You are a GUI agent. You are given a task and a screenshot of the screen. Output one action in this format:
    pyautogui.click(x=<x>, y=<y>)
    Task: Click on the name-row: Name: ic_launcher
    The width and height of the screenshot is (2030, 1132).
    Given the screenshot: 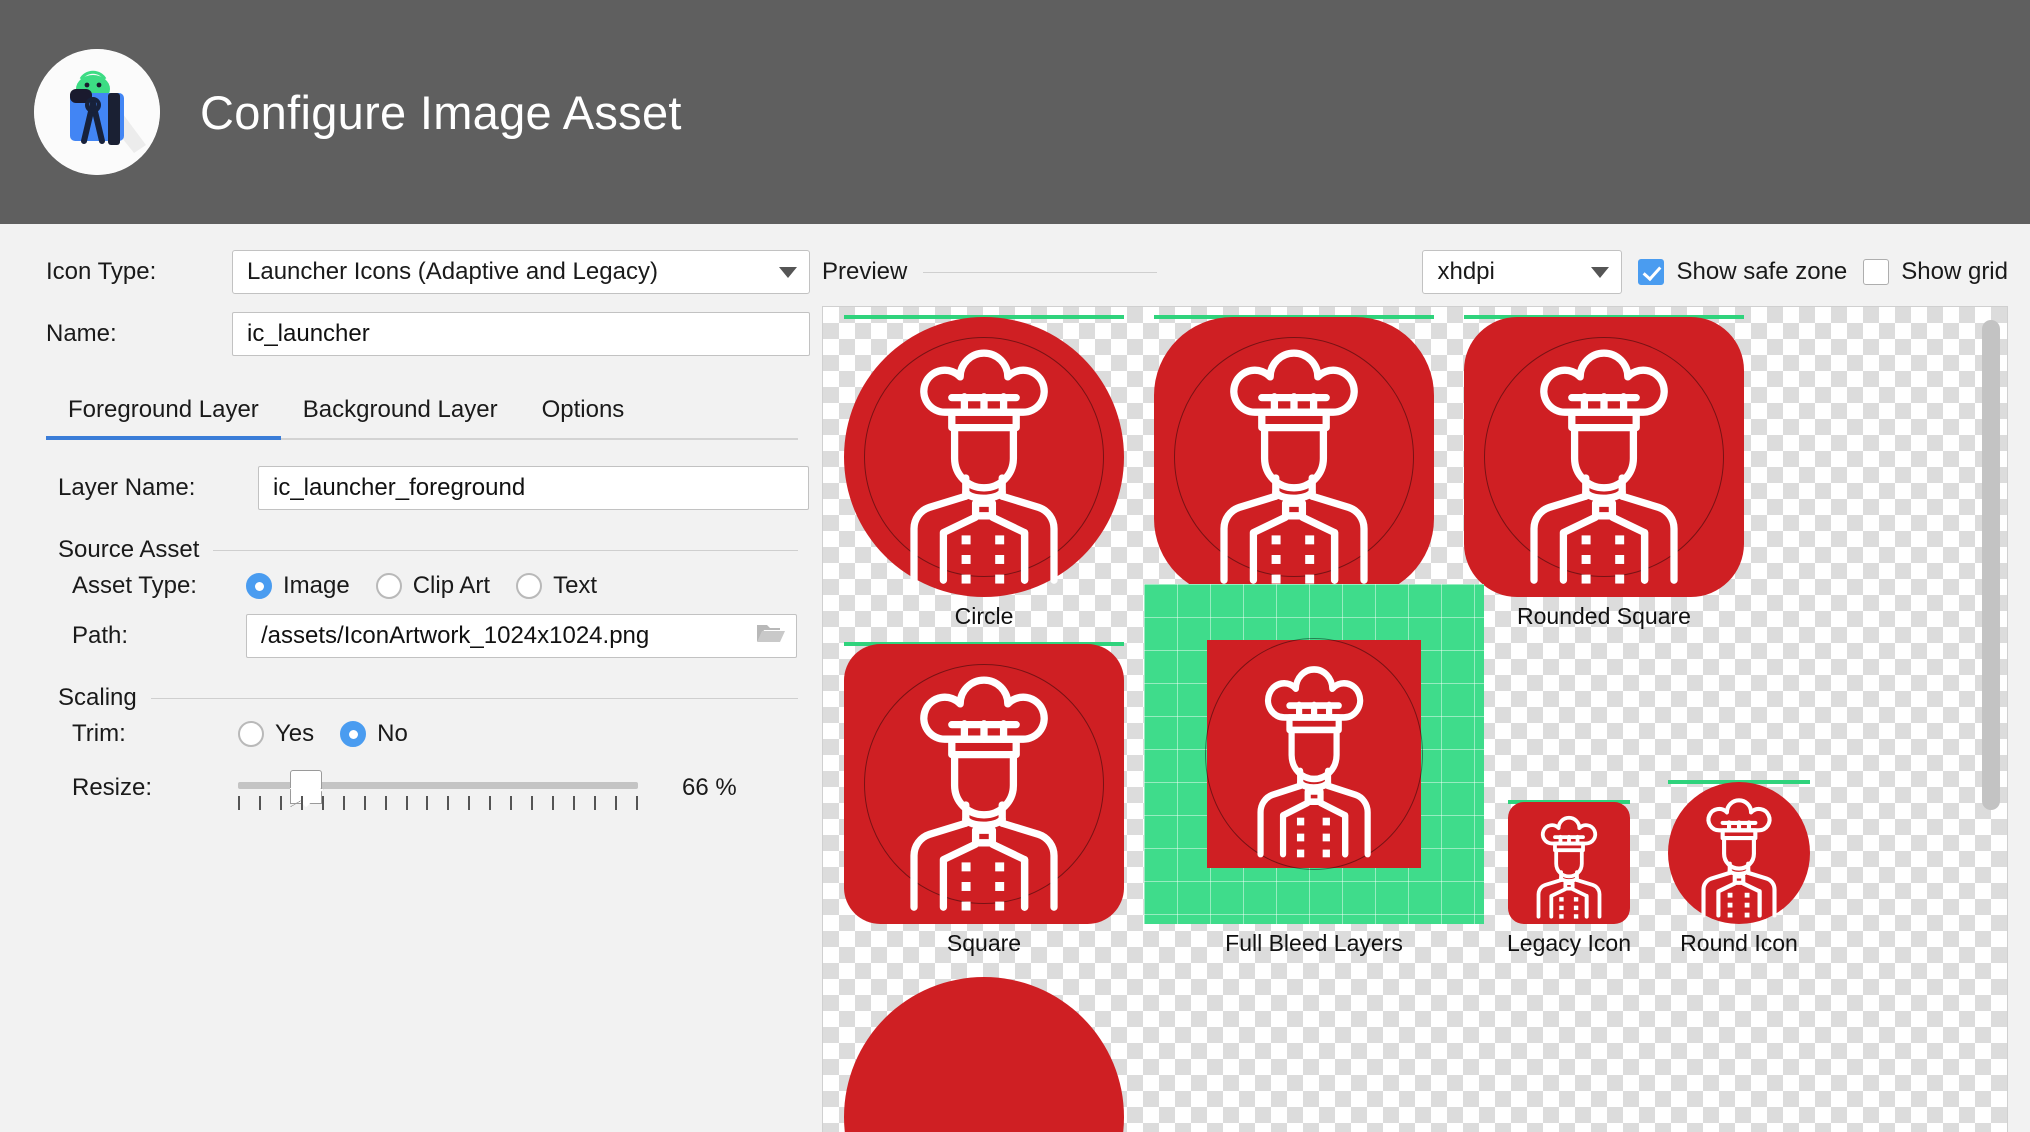 What is the action you would take?
    pyautogui.click(x=411, y=334)
    